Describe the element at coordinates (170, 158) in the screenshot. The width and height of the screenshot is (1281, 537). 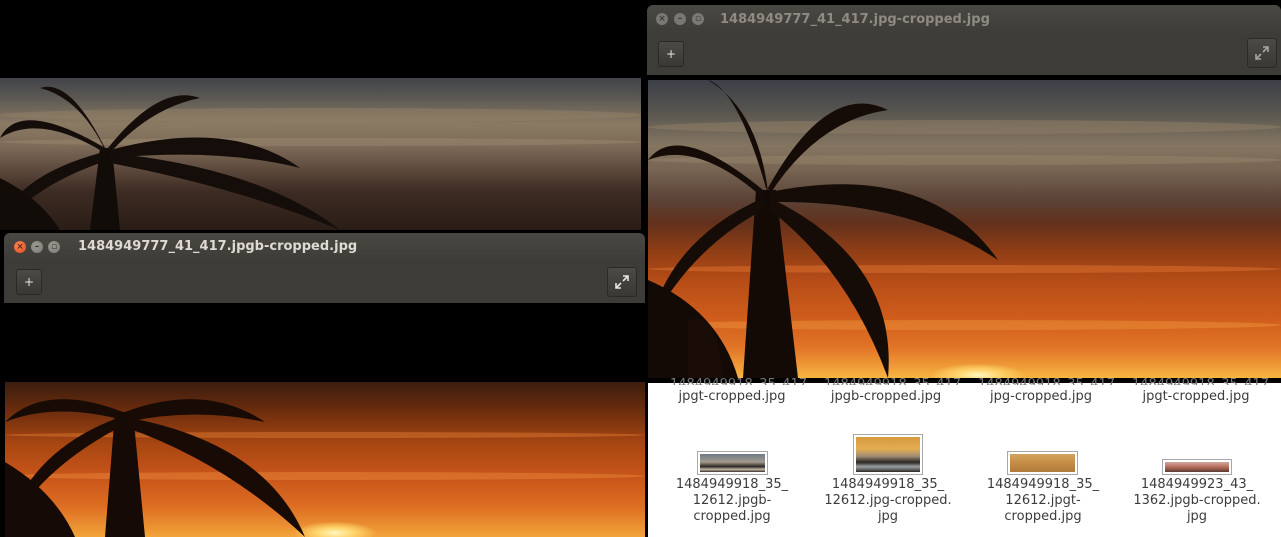
I see `palm-silhouette-top` at that location.